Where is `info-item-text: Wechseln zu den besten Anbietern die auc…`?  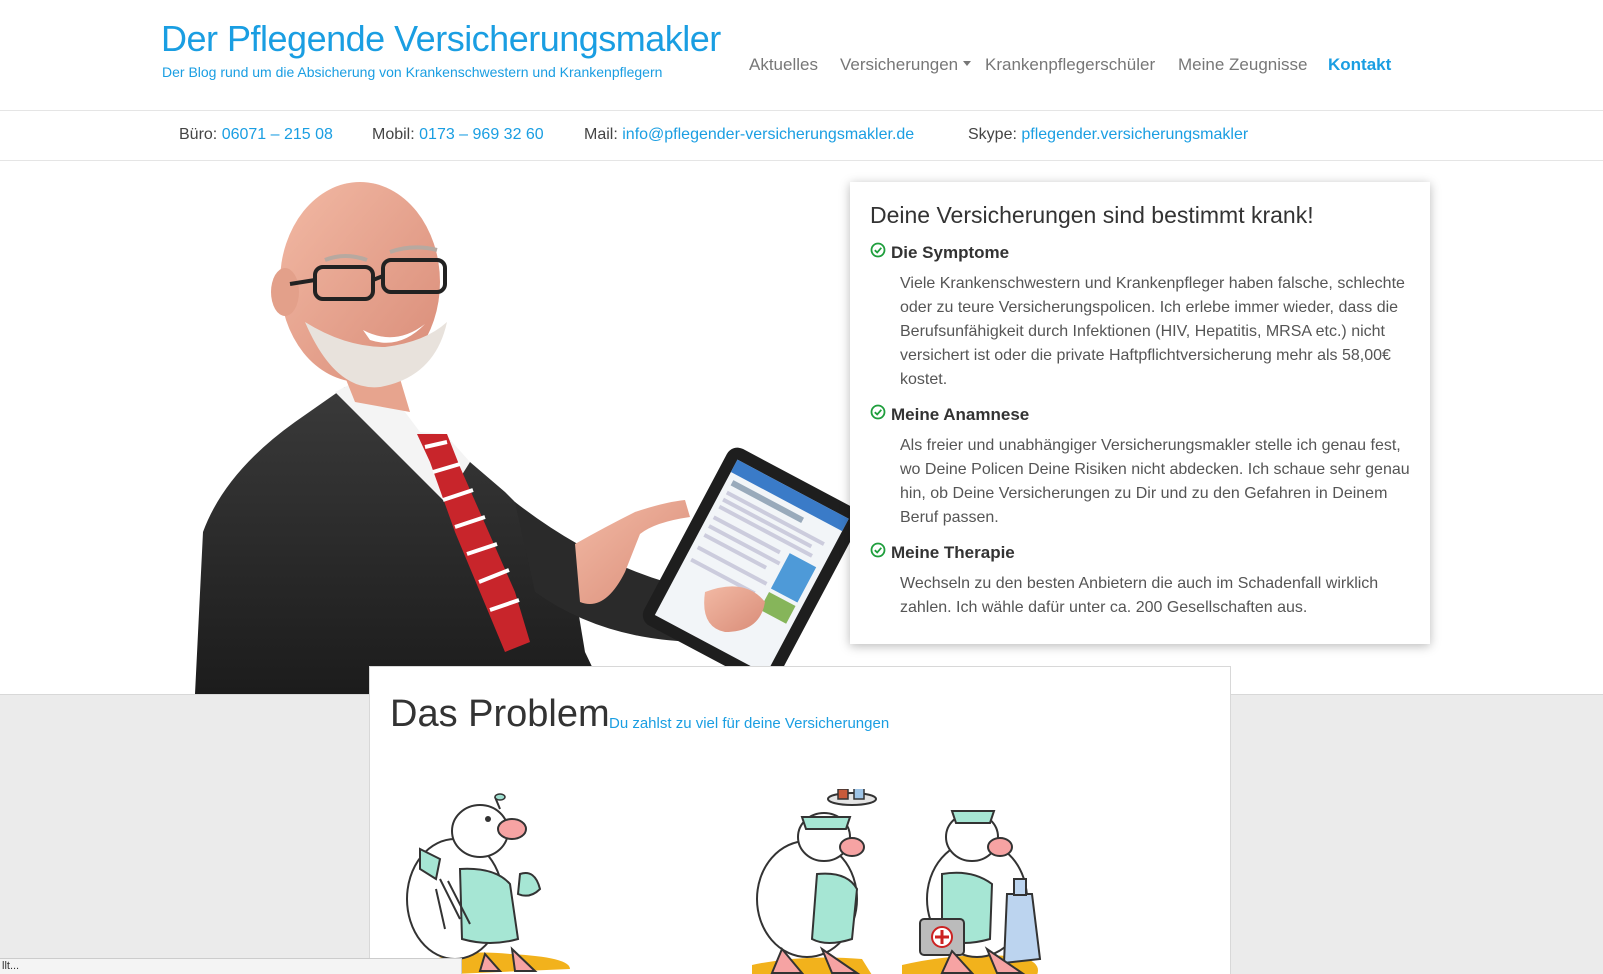
info-item-text: Wechseln zu den besten Anbietern die auc… is located at coordinates (1139, 595).